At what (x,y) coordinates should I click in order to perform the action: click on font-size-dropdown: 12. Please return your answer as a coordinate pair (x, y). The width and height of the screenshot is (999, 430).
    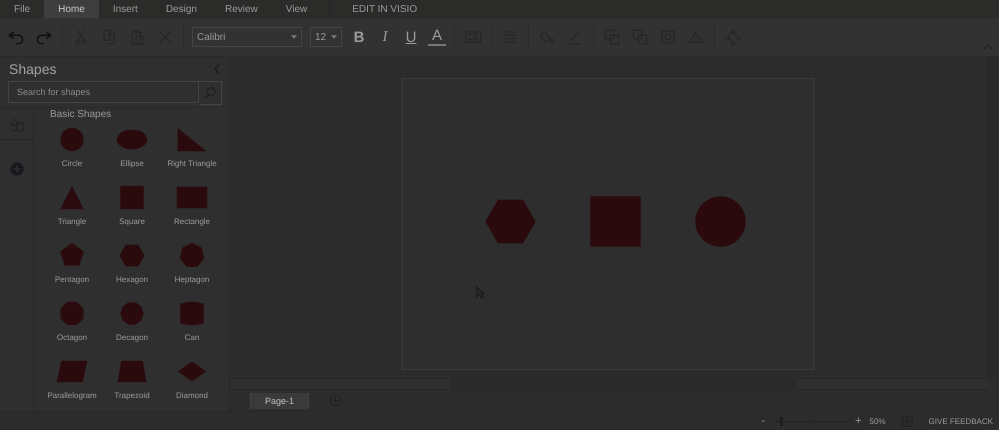
    Looking at the image, I should click on (326, 37).